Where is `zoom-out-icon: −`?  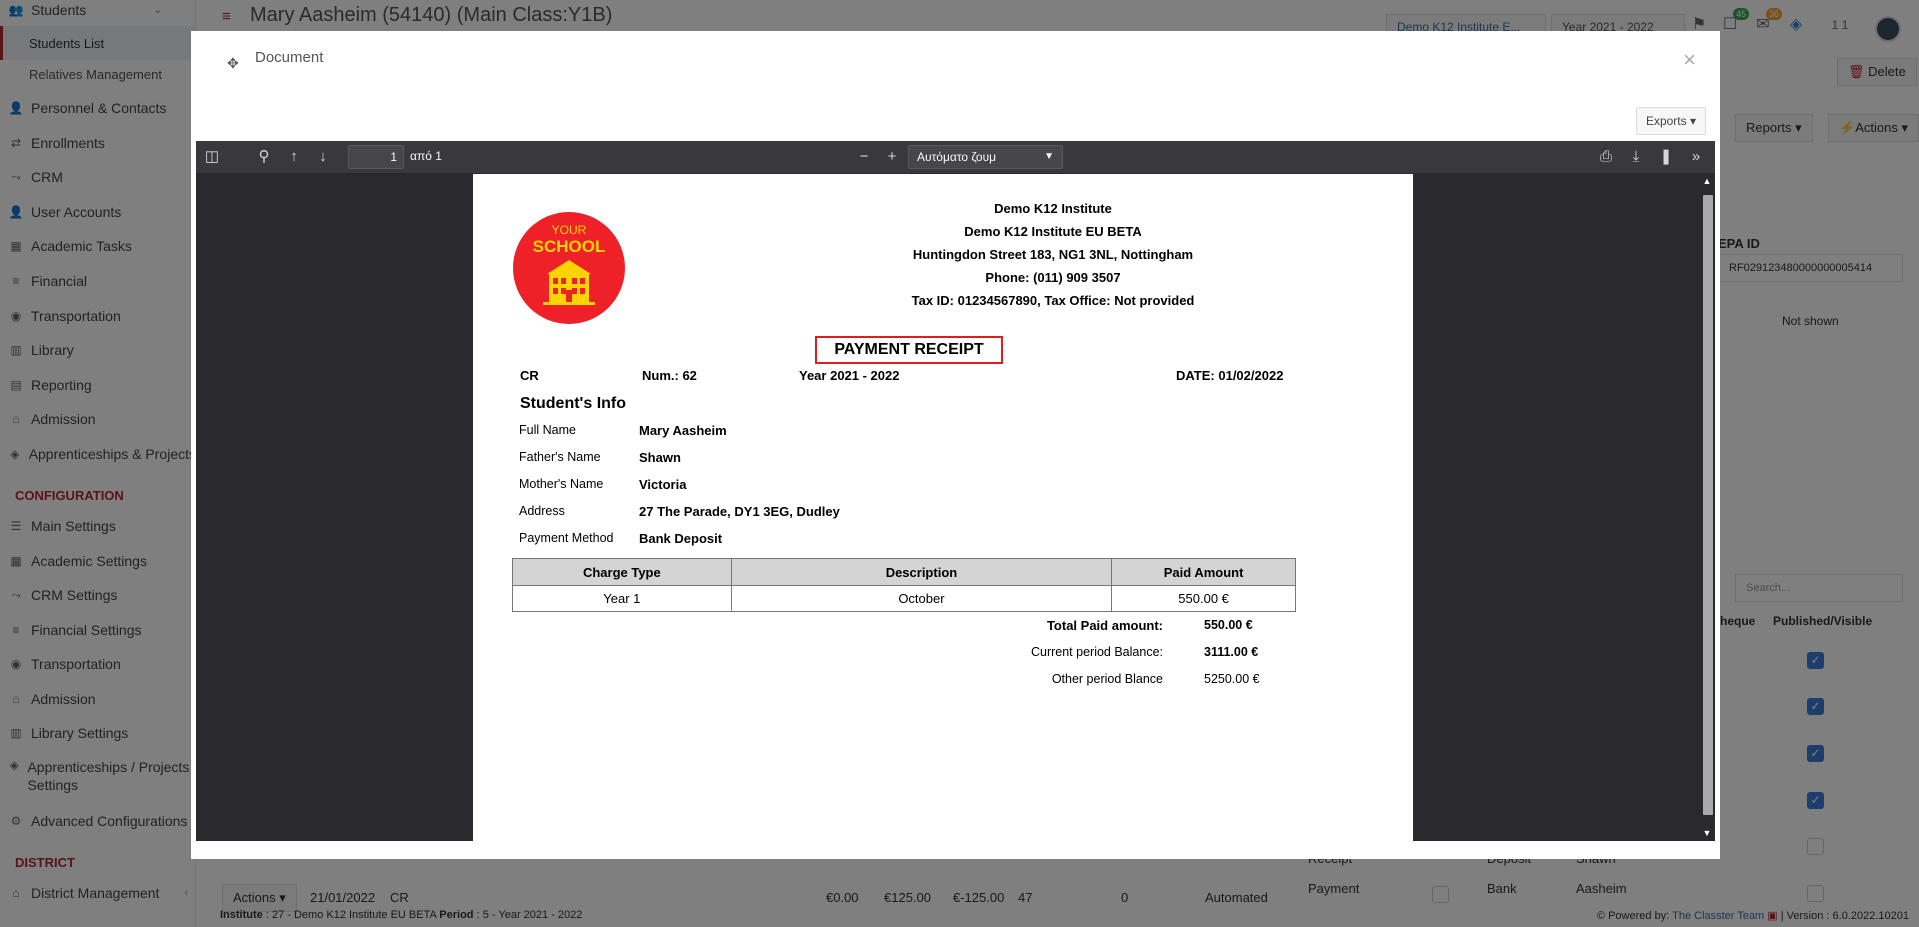
zoom-out-icon: − is located at coordinates (864, 157).